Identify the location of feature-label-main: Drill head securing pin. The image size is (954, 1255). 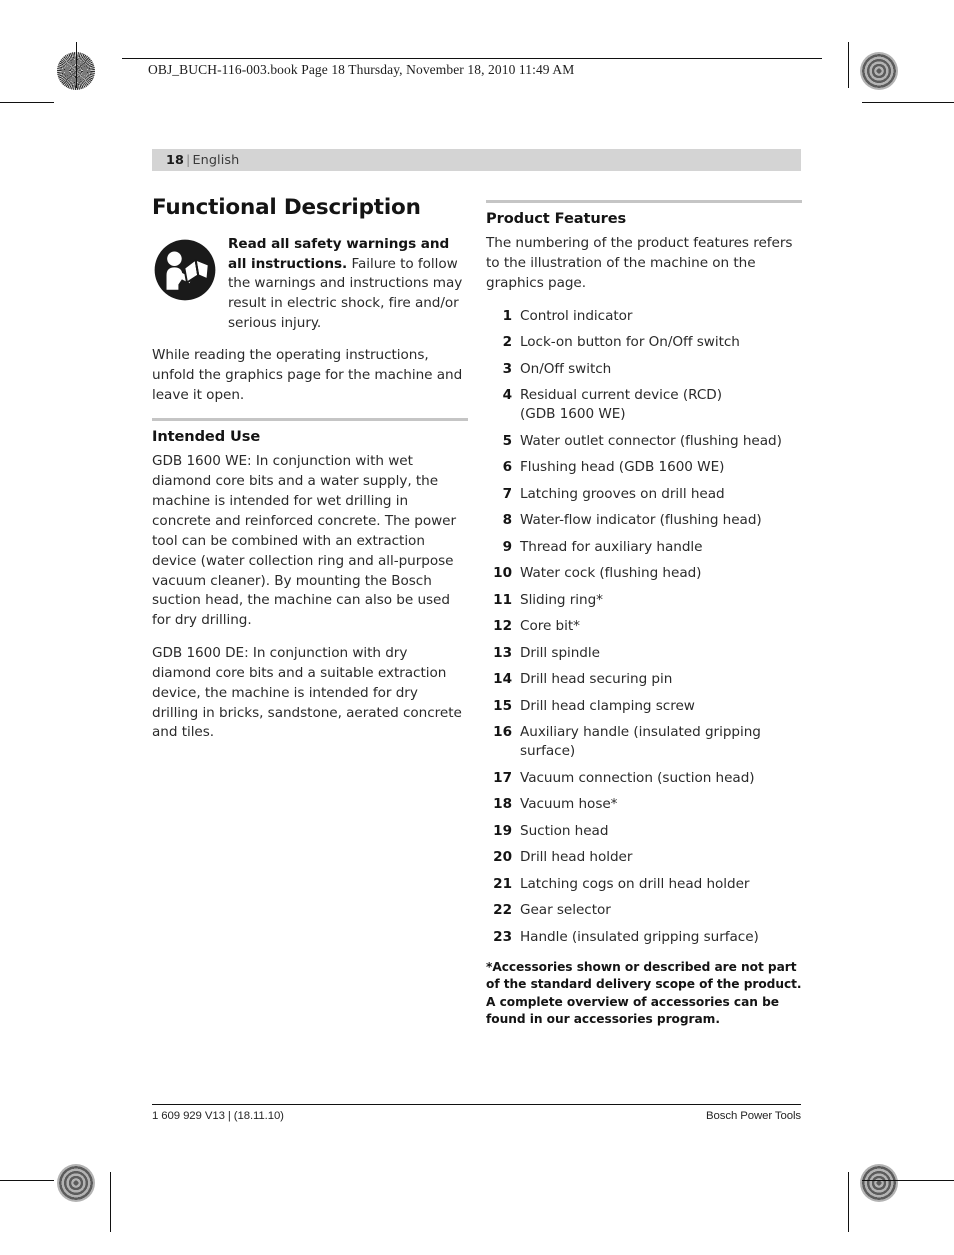
(596, 679).